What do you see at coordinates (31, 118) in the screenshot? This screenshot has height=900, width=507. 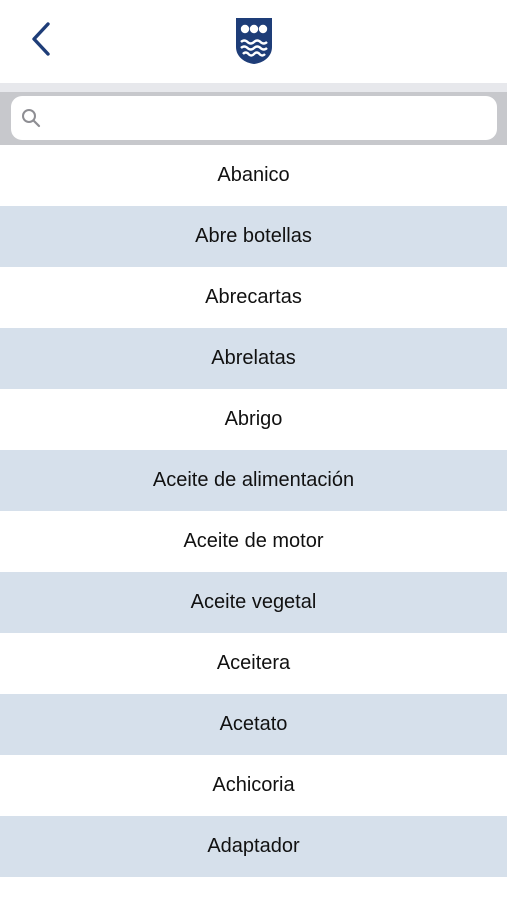 I see `search-icon` at bounding box center [31, 118].